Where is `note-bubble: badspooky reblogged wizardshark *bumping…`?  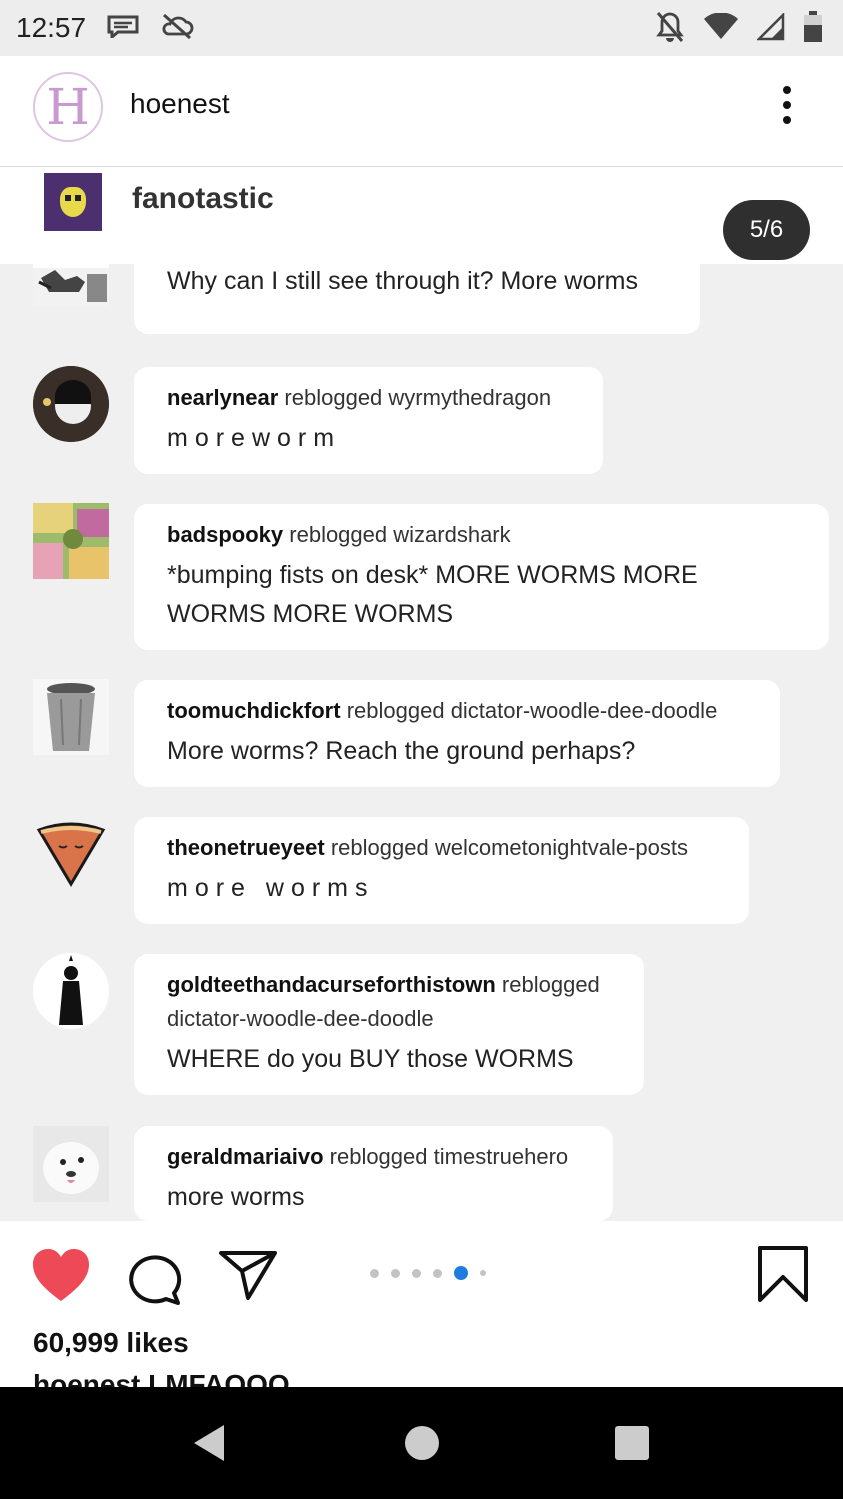
note-bubble: badspooky reblogged wizardshark *bumping… is located at coordinates (481, 577).